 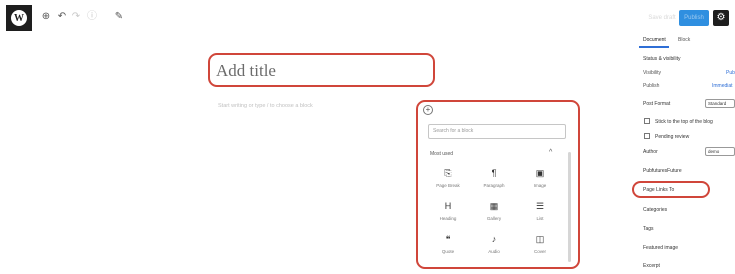 What do you see at coordinates (62, 17) in the screenshot?
I see `undo-icon: ↶` at bounding box center [62, 17].